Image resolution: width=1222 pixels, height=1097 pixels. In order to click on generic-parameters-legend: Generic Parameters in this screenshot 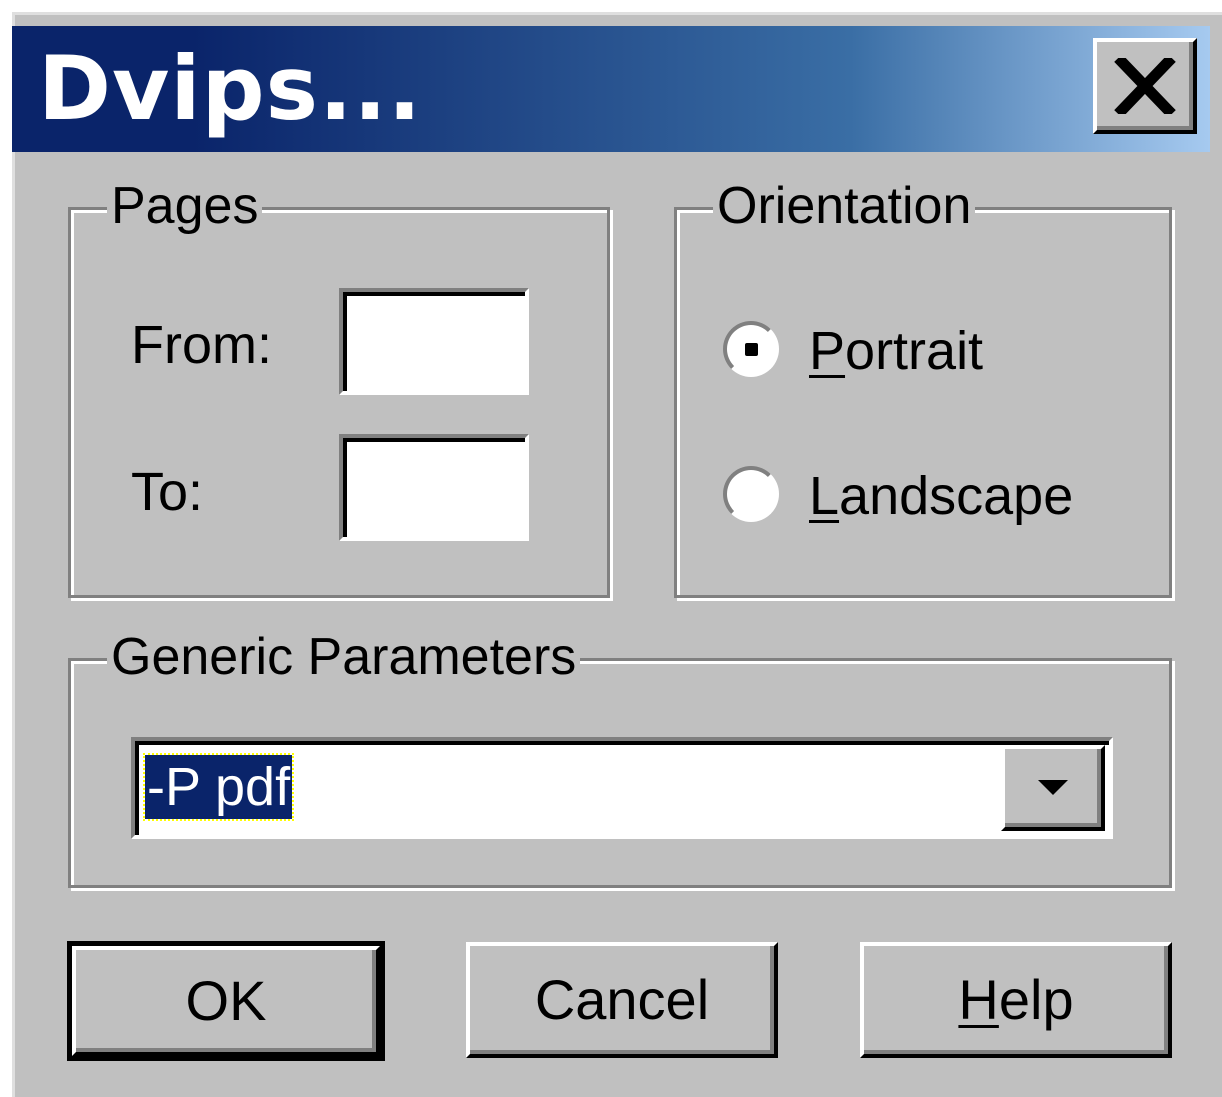, I will do `click(344, 657)`.